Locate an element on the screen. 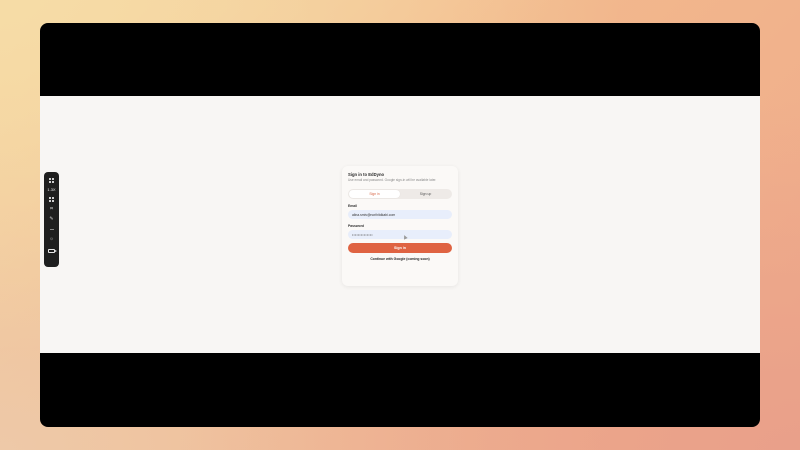 Image resolution: width=800 pixels, height=450 pixels. email-label: Email is located at coordinates (353, 206).